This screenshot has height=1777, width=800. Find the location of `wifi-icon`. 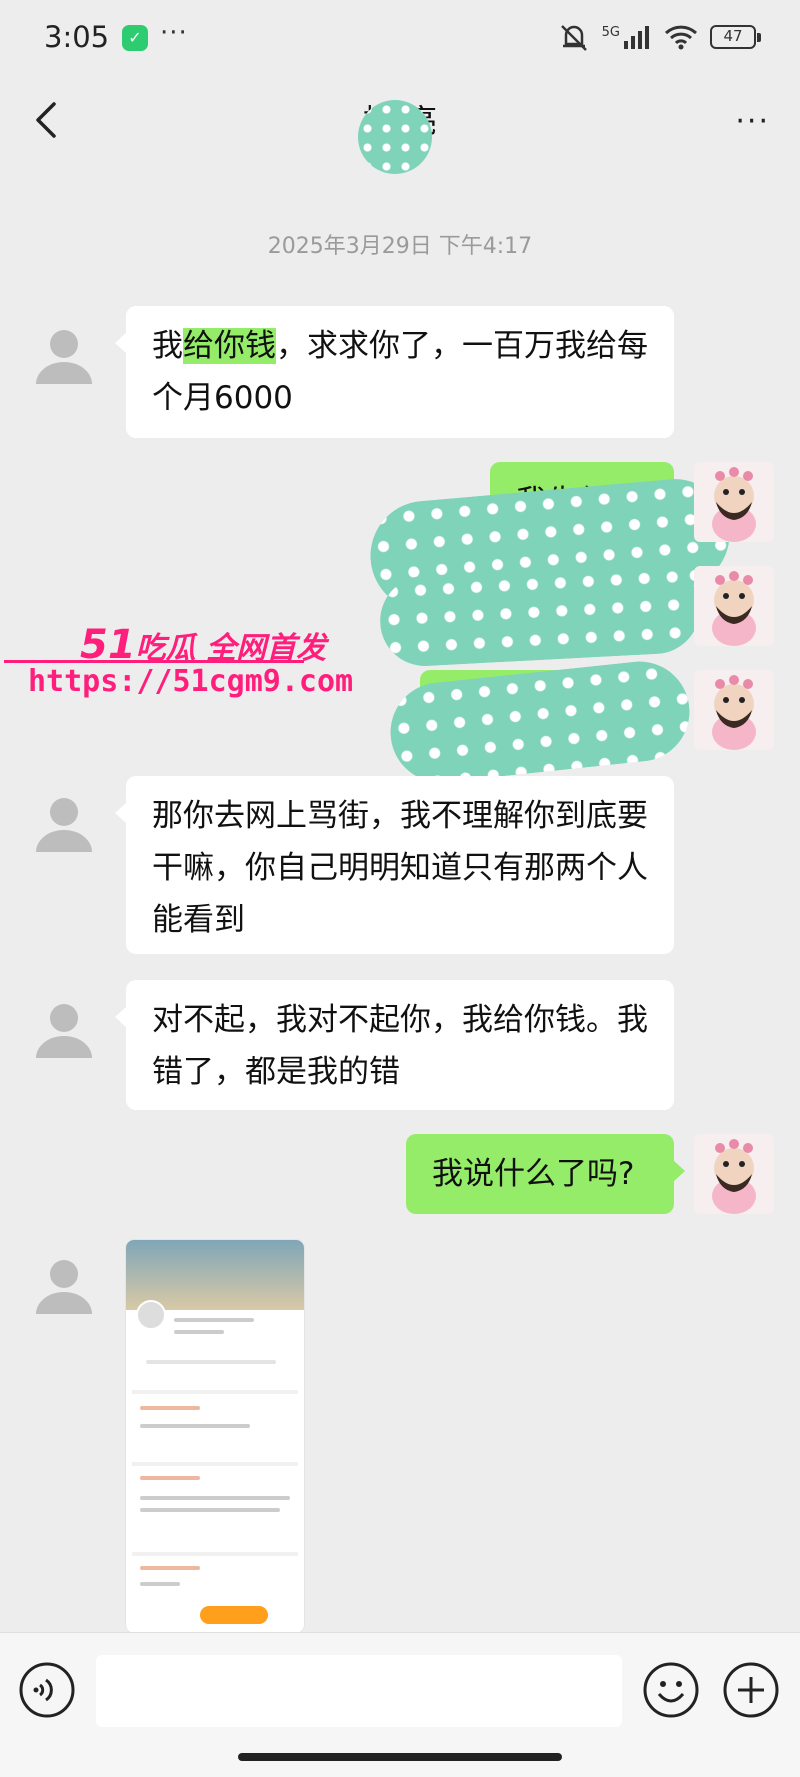

wifi-icon is located at coordinates (681, 37).